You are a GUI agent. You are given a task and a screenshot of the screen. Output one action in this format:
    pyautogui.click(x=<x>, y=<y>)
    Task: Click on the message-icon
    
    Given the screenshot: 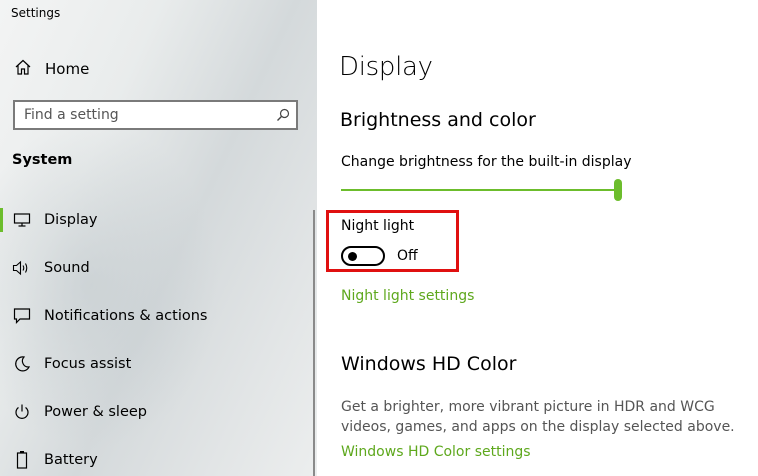 What is the action you would take?
    pyautogui.click(x=22, y=316)
    